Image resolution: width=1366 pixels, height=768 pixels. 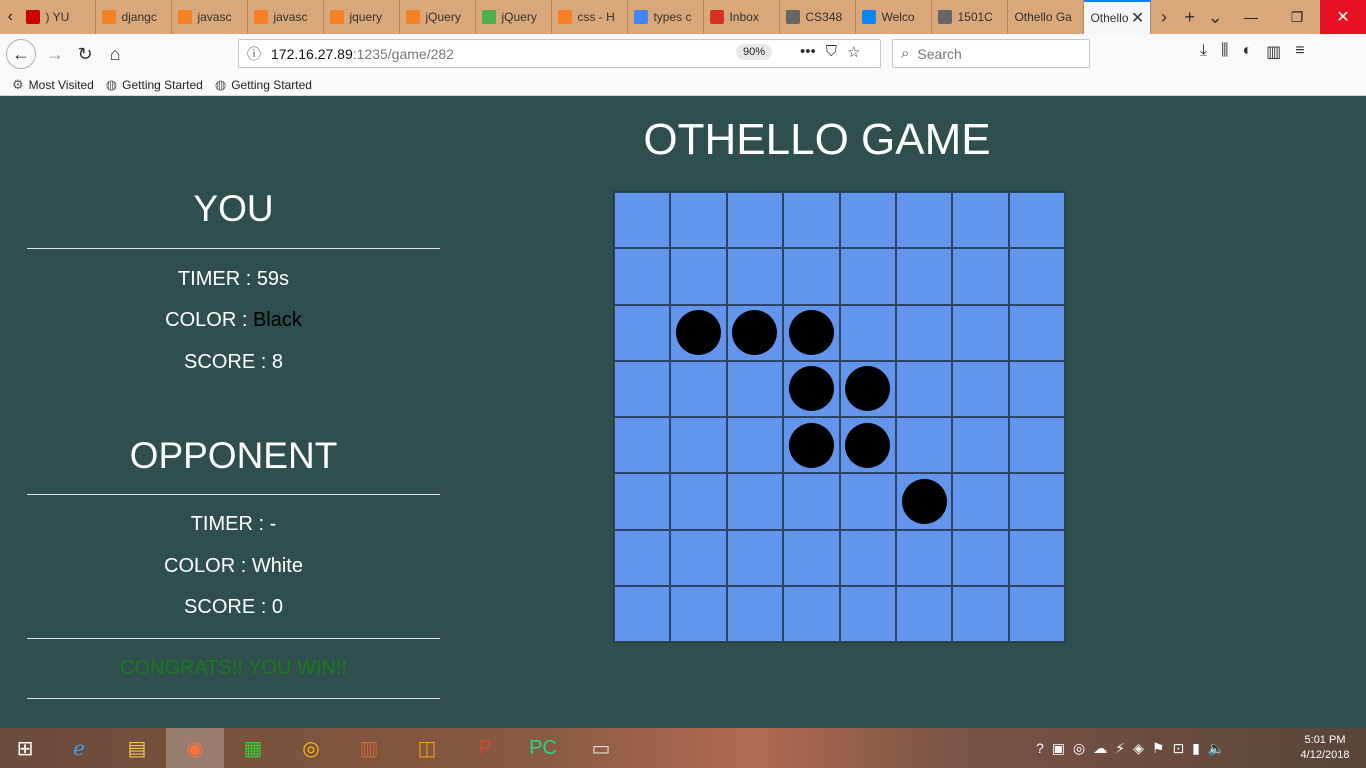 I want to click on tab-item: ) YU, so click(x=58, y=17).